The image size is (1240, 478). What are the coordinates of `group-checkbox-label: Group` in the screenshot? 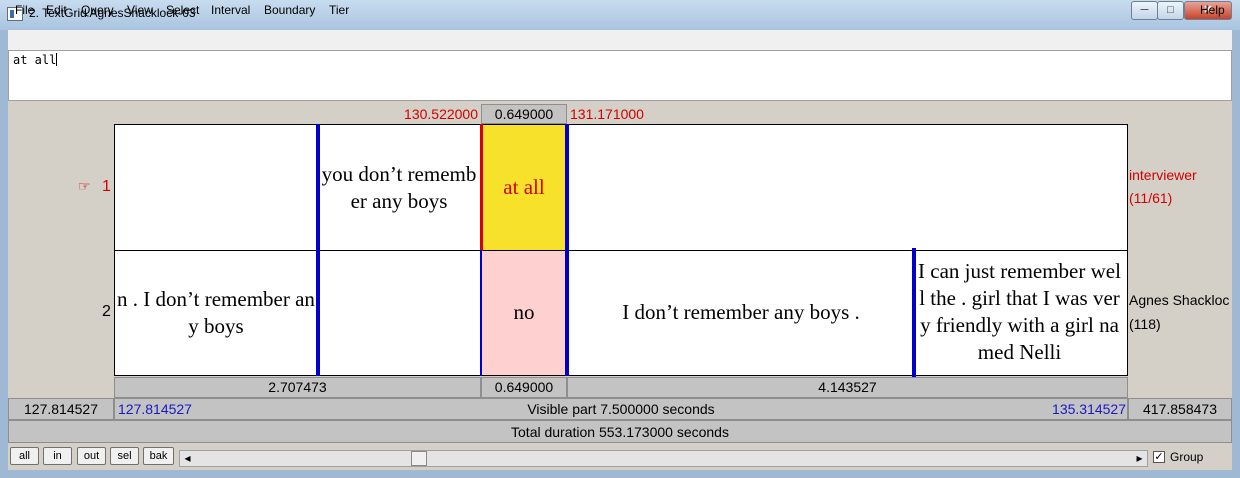 It's located at (1187, 457).